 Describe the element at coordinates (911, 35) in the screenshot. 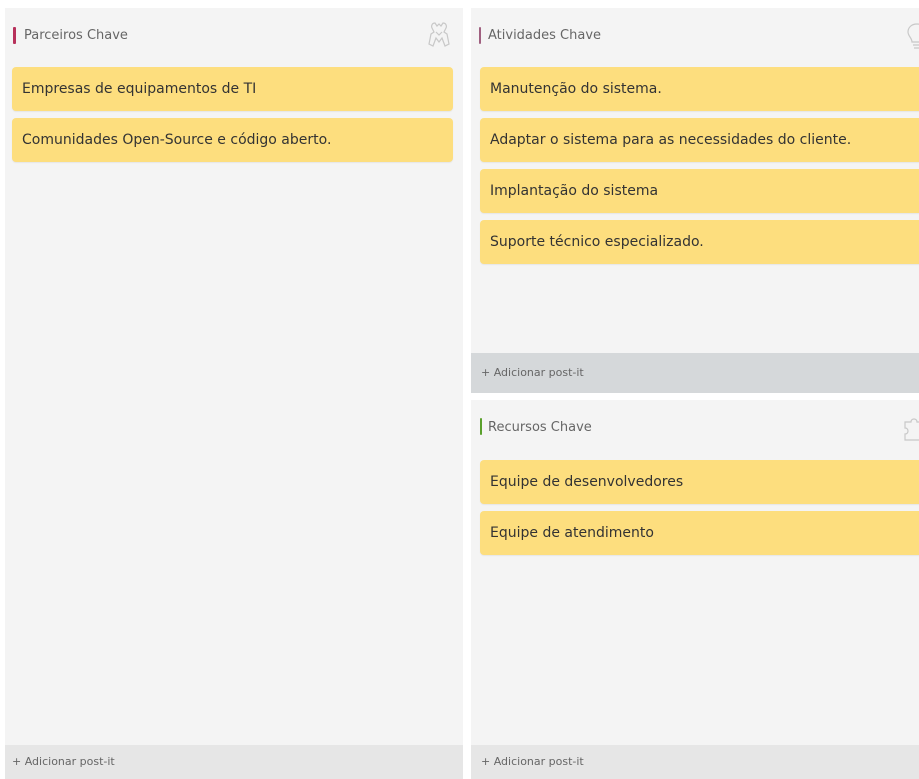

I see `lightbulb-outline-icon` at that location.